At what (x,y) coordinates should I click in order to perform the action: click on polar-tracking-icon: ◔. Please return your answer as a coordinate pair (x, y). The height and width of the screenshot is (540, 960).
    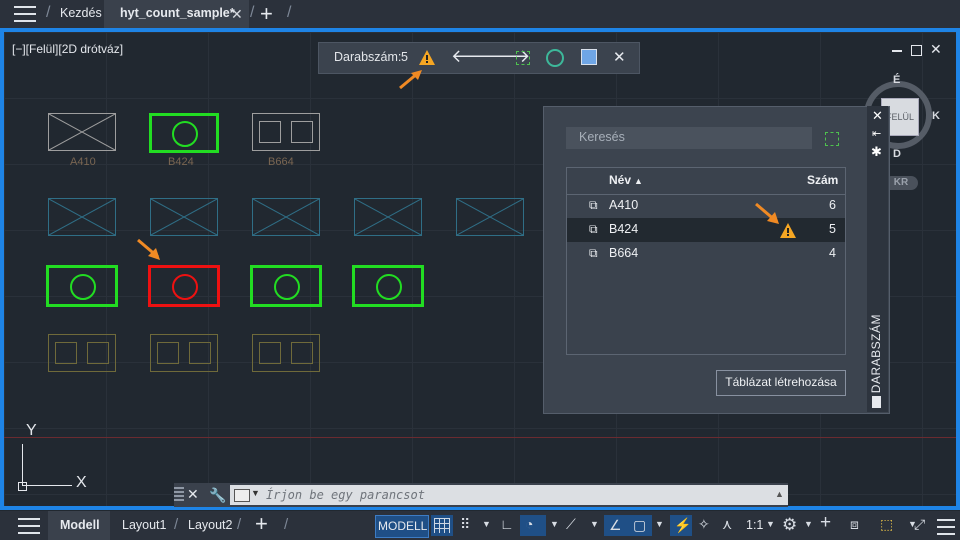
    Looking at the image, I should click on (533, 525).